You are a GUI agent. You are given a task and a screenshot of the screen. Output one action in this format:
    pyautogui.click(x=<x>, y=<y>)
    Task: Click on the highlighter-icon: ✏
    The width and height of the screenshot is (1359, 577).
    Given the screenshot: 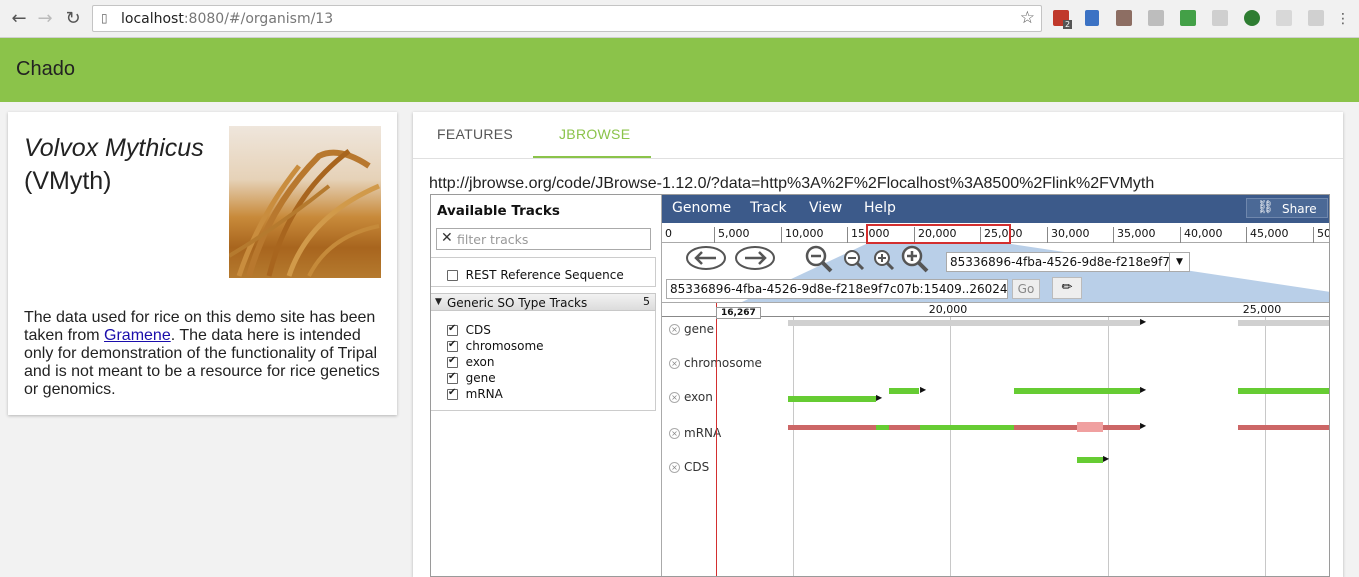 What is the action you would take?
    pyautogui.click(x=1067, y=287)
    